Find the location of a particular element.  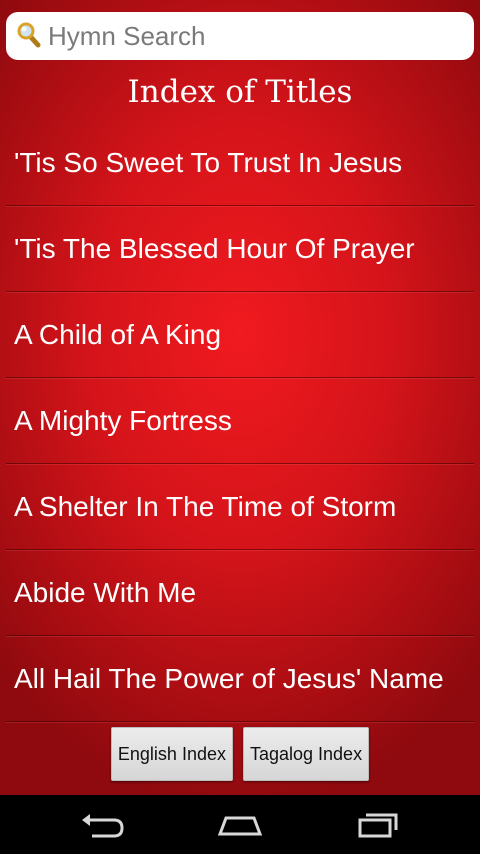

home-icon is located at coordinates (240, 825).